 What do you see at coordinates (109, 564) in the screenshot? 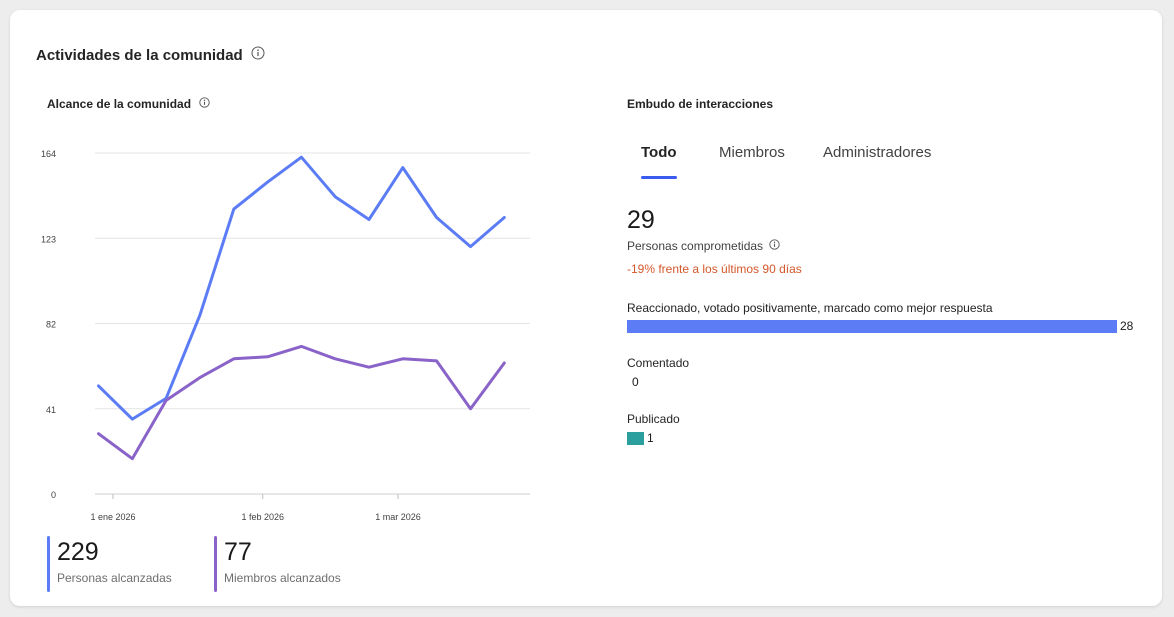
I see `stat-people-reached: 229 Personas alcanzadas` at bounding box center [109, 564].